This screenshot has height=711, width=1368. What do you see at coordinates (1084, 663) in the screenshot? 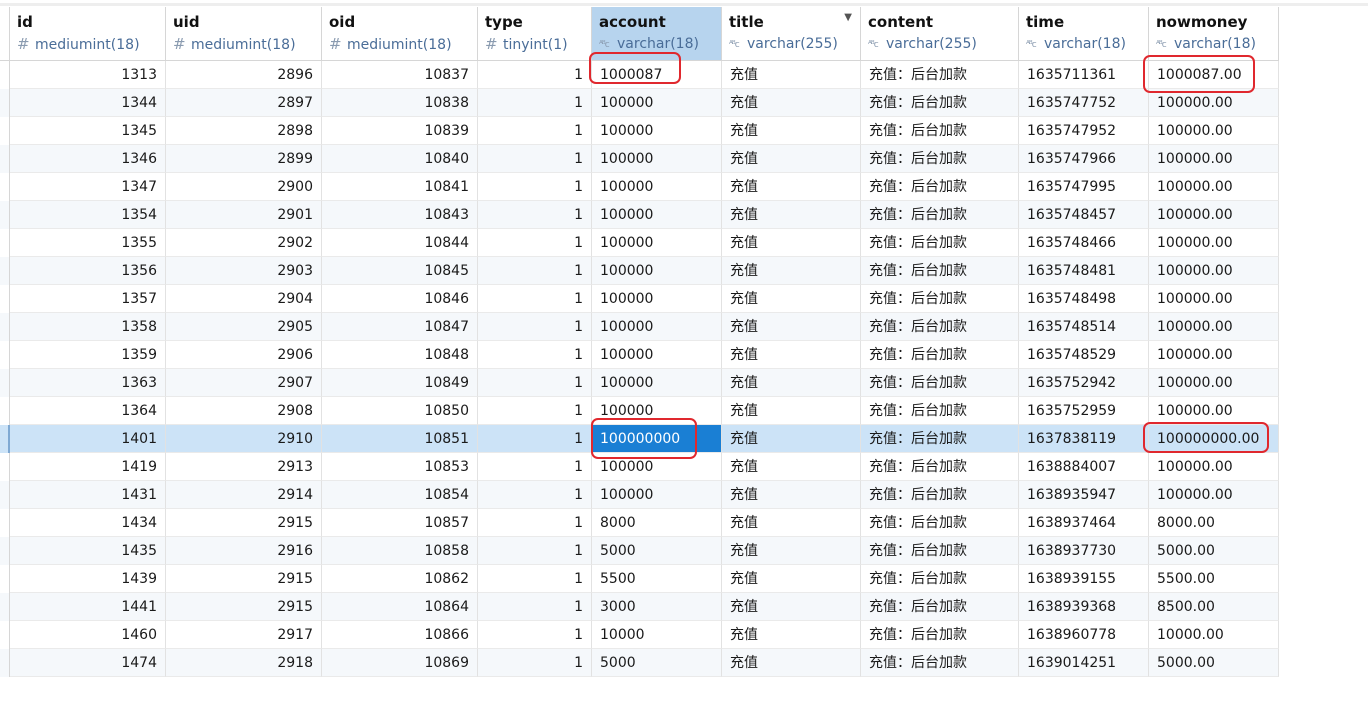
I see `cell-time: 1639014251` at bounding box center [1084, 663].